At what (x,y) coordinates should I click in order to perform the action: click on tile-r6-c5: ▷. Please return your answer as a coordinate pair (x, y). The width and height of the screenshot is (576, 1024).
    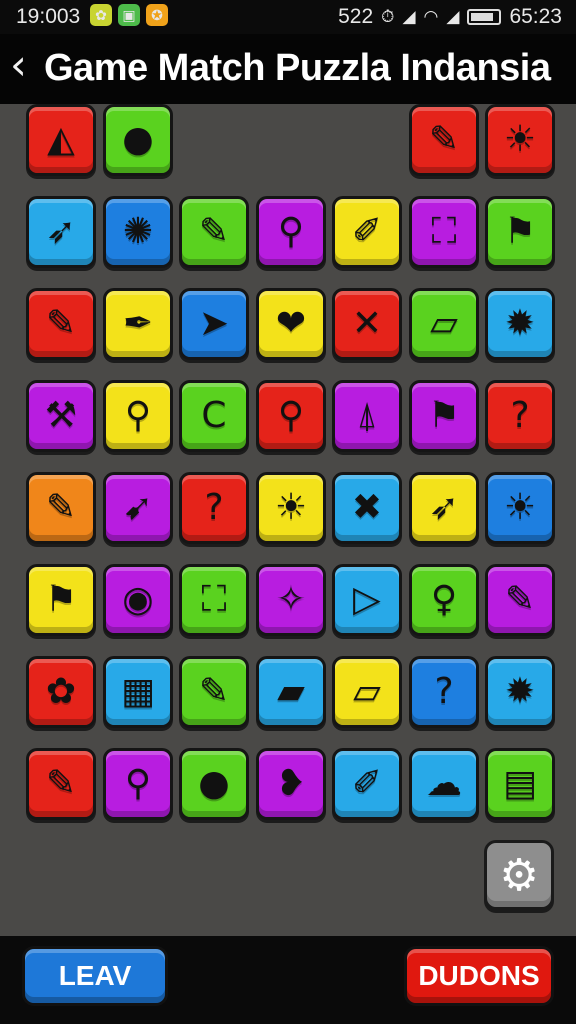
    Looking at the image, I should click on (367, 600).